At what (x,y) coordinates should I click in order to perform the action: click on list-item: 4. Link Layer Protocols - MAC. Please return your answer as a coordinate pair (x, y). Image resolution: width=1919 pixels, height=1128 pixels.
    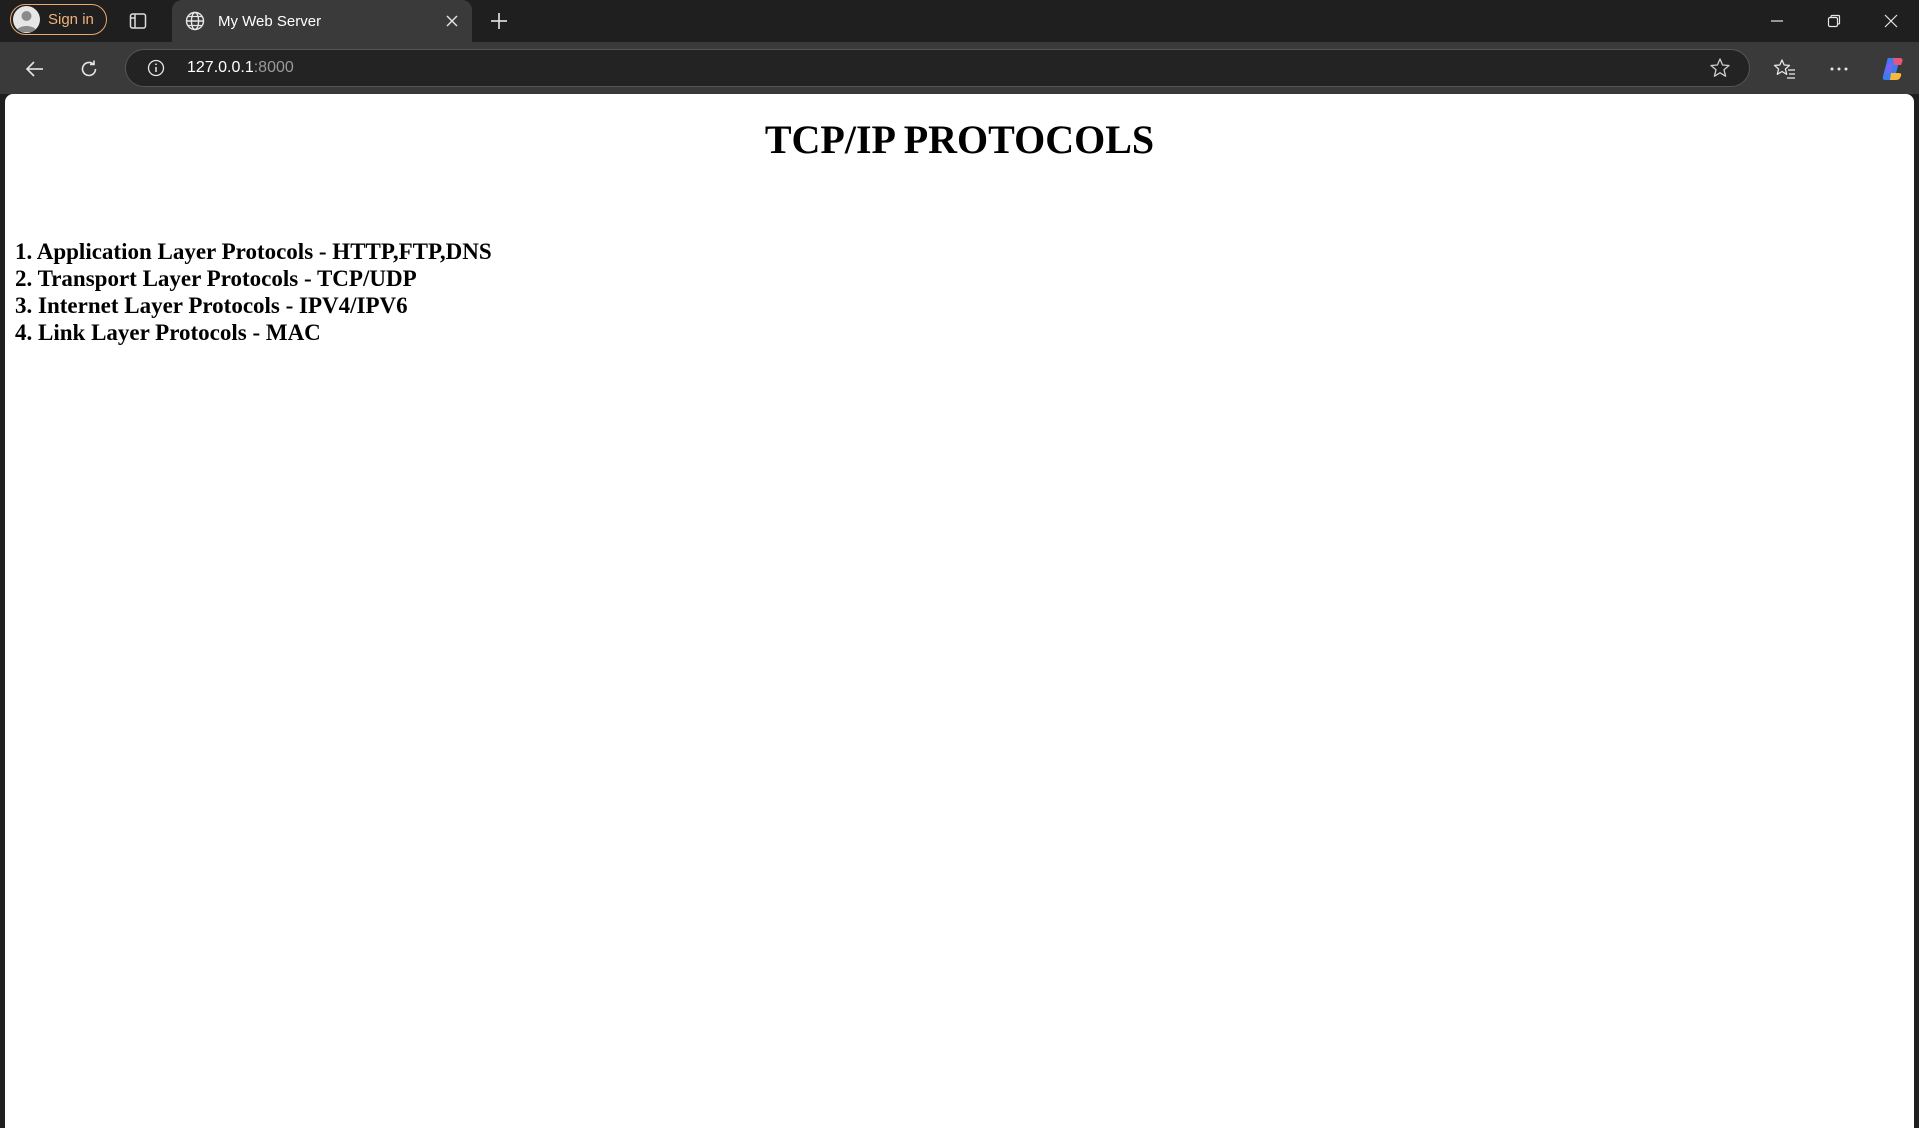
    Looking at the image, I should click on (168, 332).